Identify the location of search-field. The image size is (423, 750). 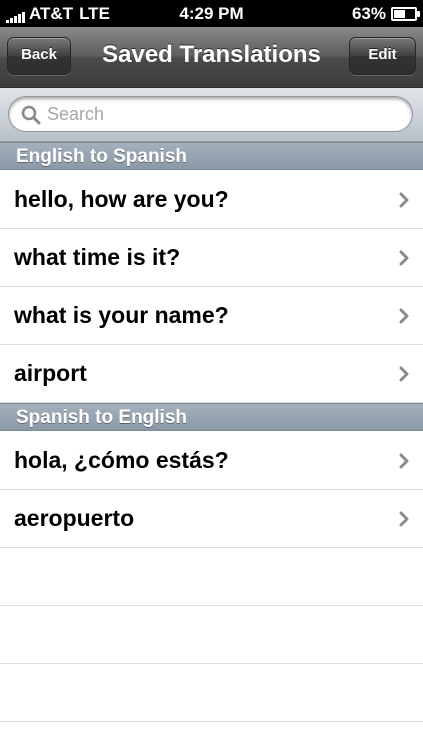
(210, 114).